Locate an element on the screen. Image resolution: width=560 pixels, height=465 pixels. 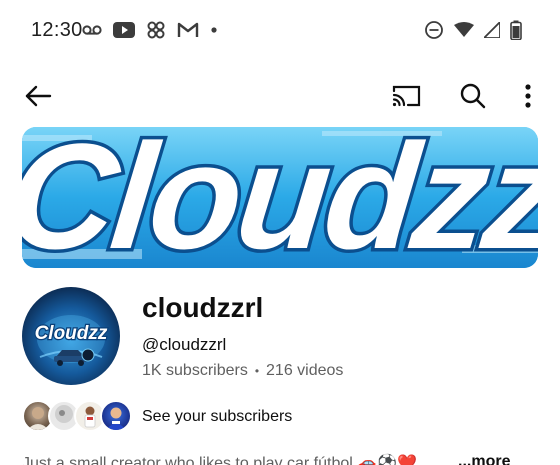
do-not-disturb-icon is located at coordinates (434, 30).